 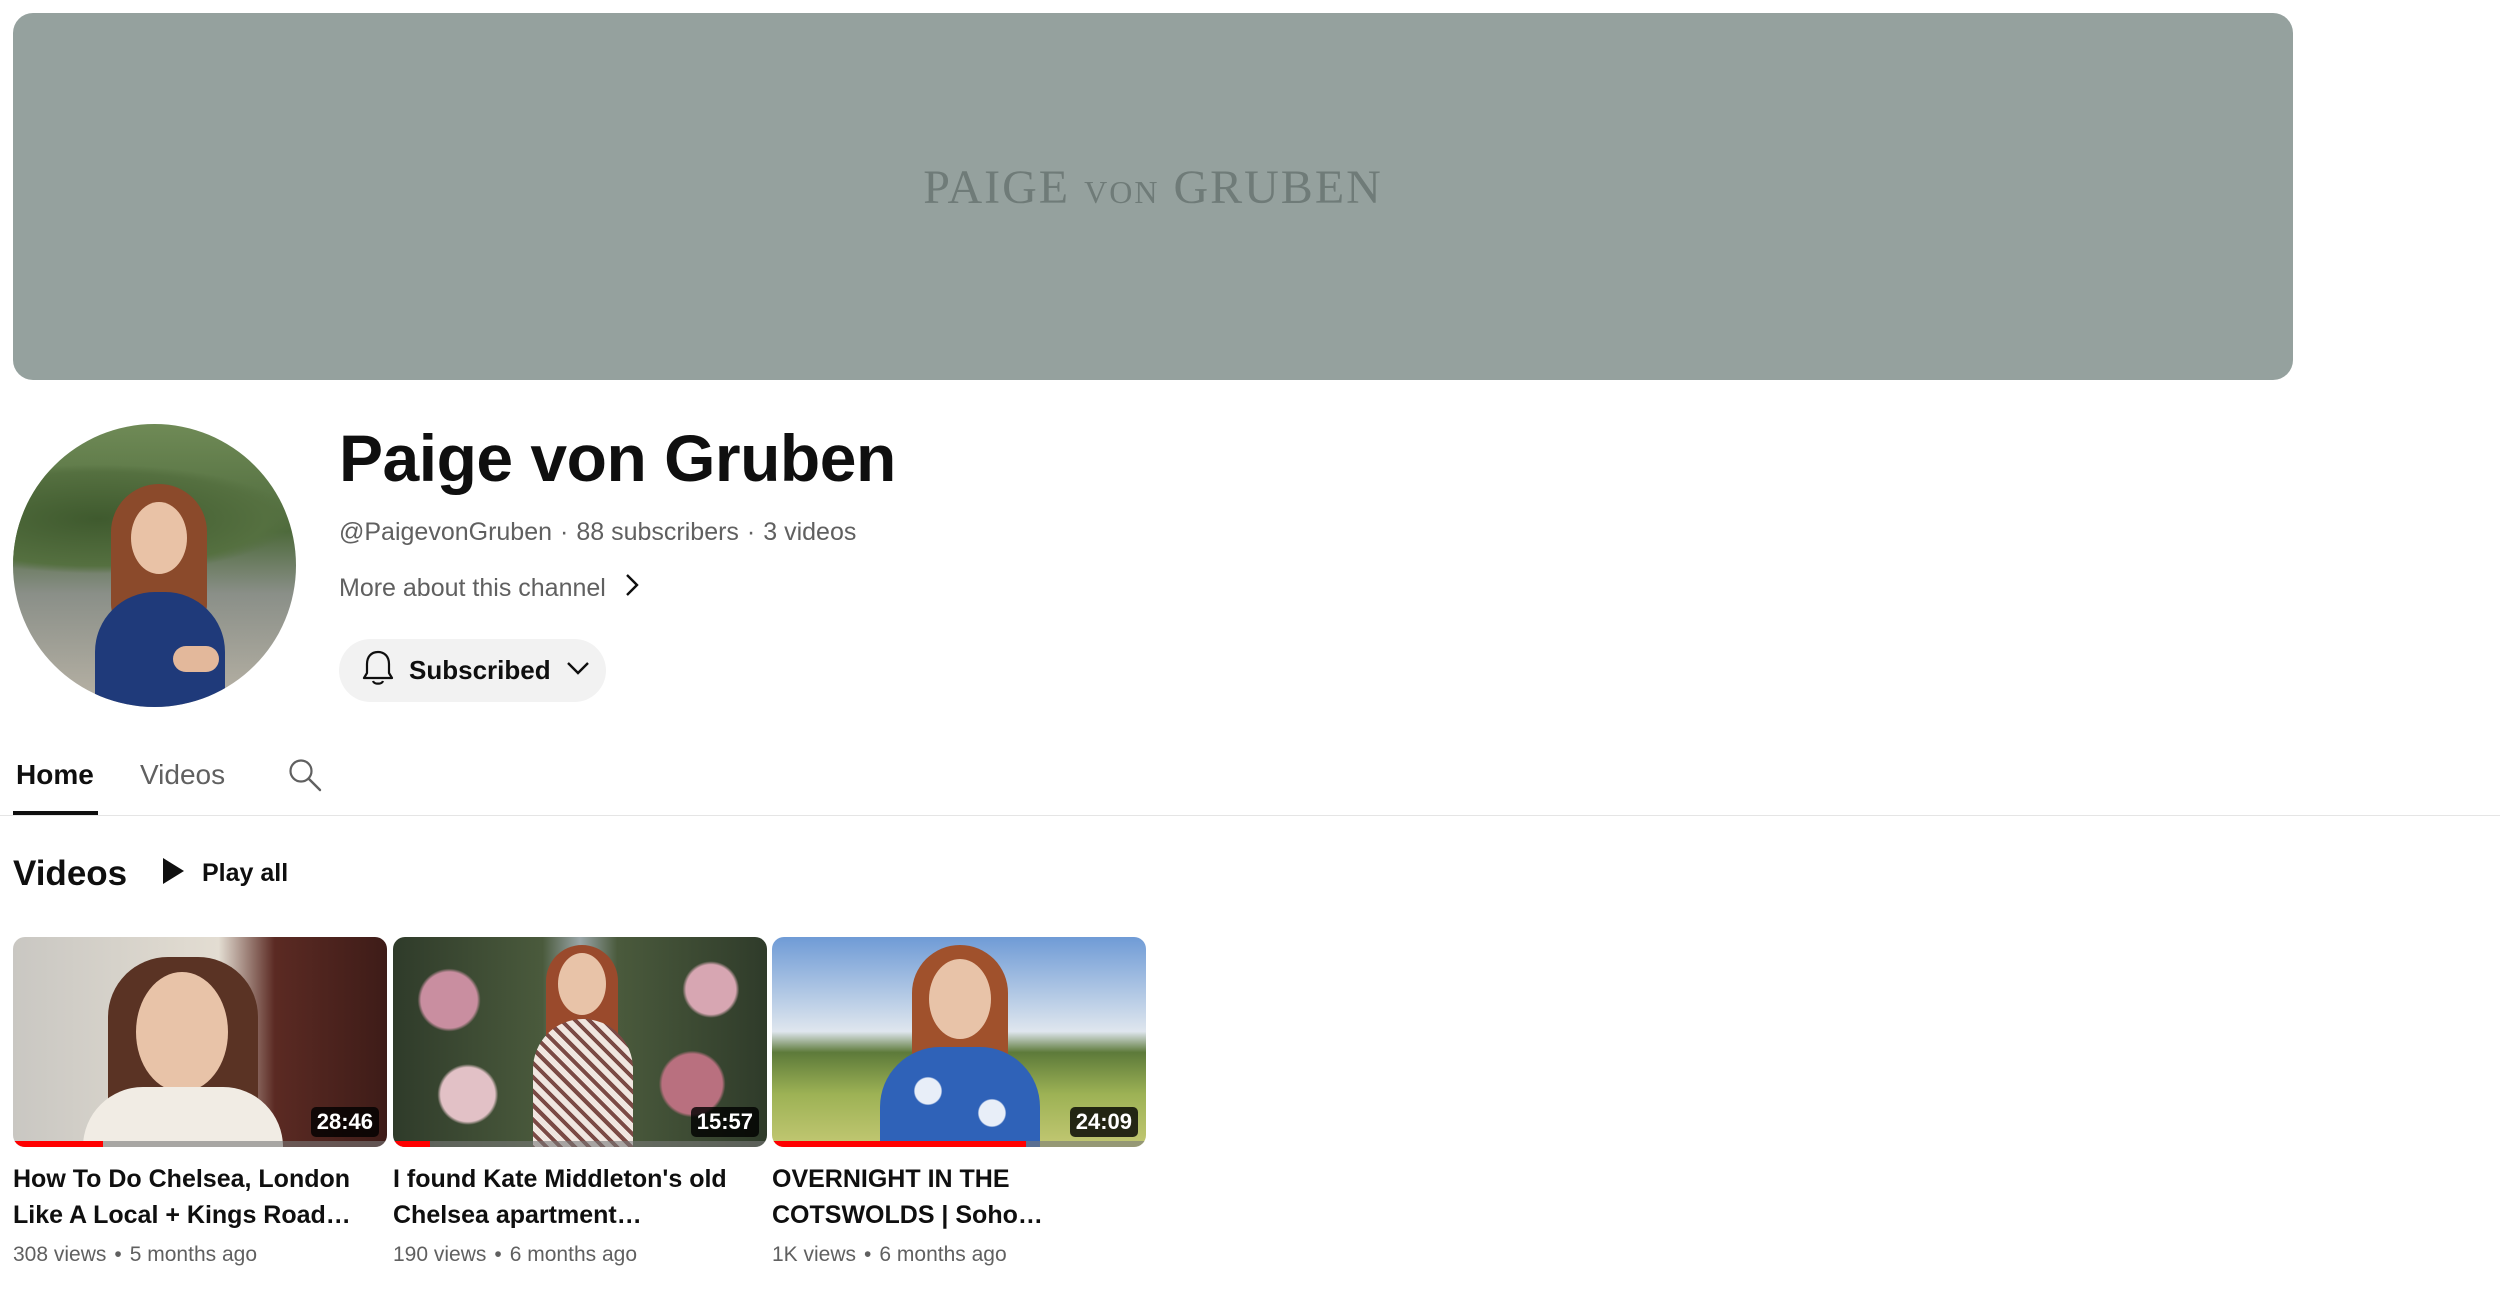 I want to click on subscribed-button: Subscribed, so click(x=472, y=670).